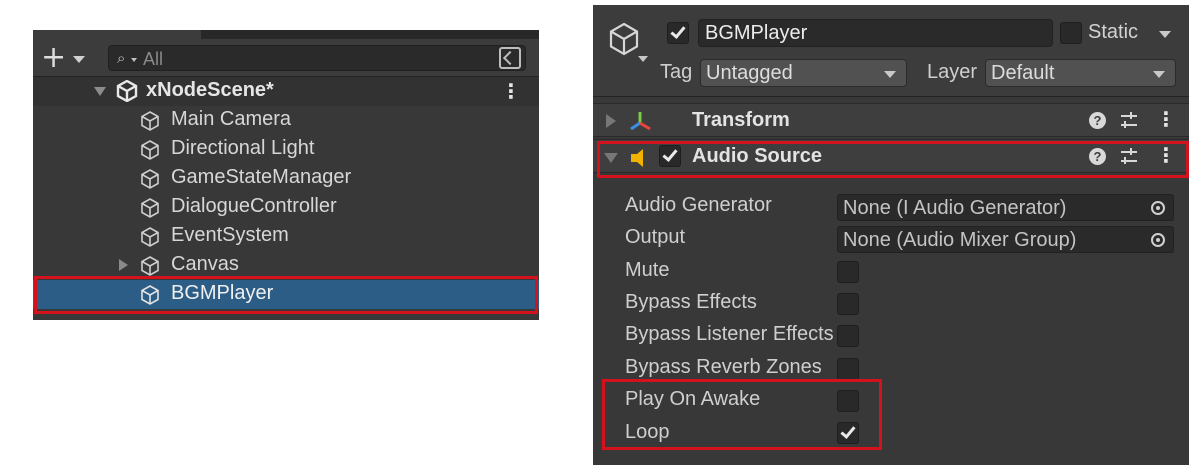  I want to click on hierarchy-item-gamestatemanager: GameStateManager, so click(286, 178).